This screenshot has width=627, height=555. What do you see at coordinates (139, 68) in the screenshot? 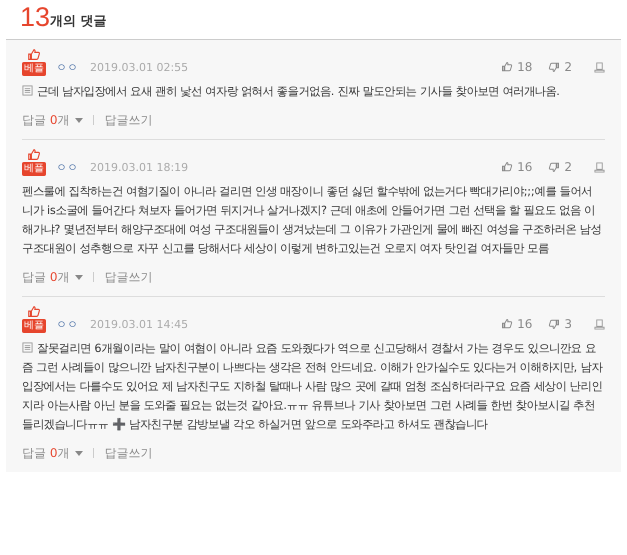
I see `comment-date: 2019.03.01 02:55` at bounding box center [139, 68].